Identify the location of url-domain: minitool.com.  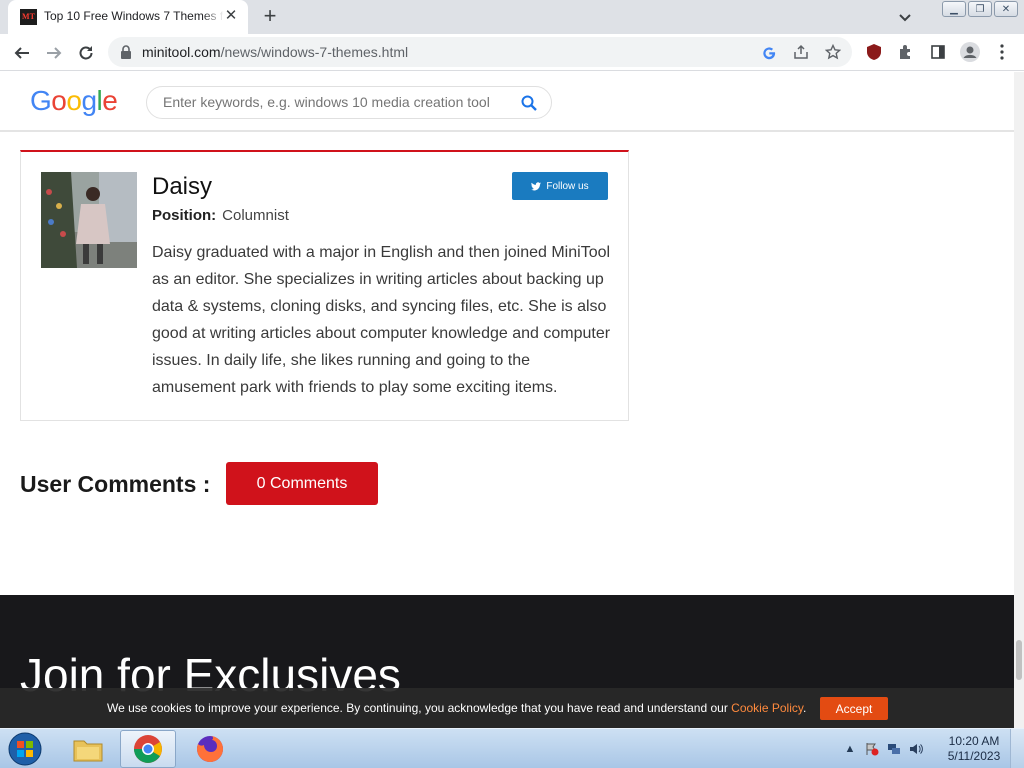
(181, 52).